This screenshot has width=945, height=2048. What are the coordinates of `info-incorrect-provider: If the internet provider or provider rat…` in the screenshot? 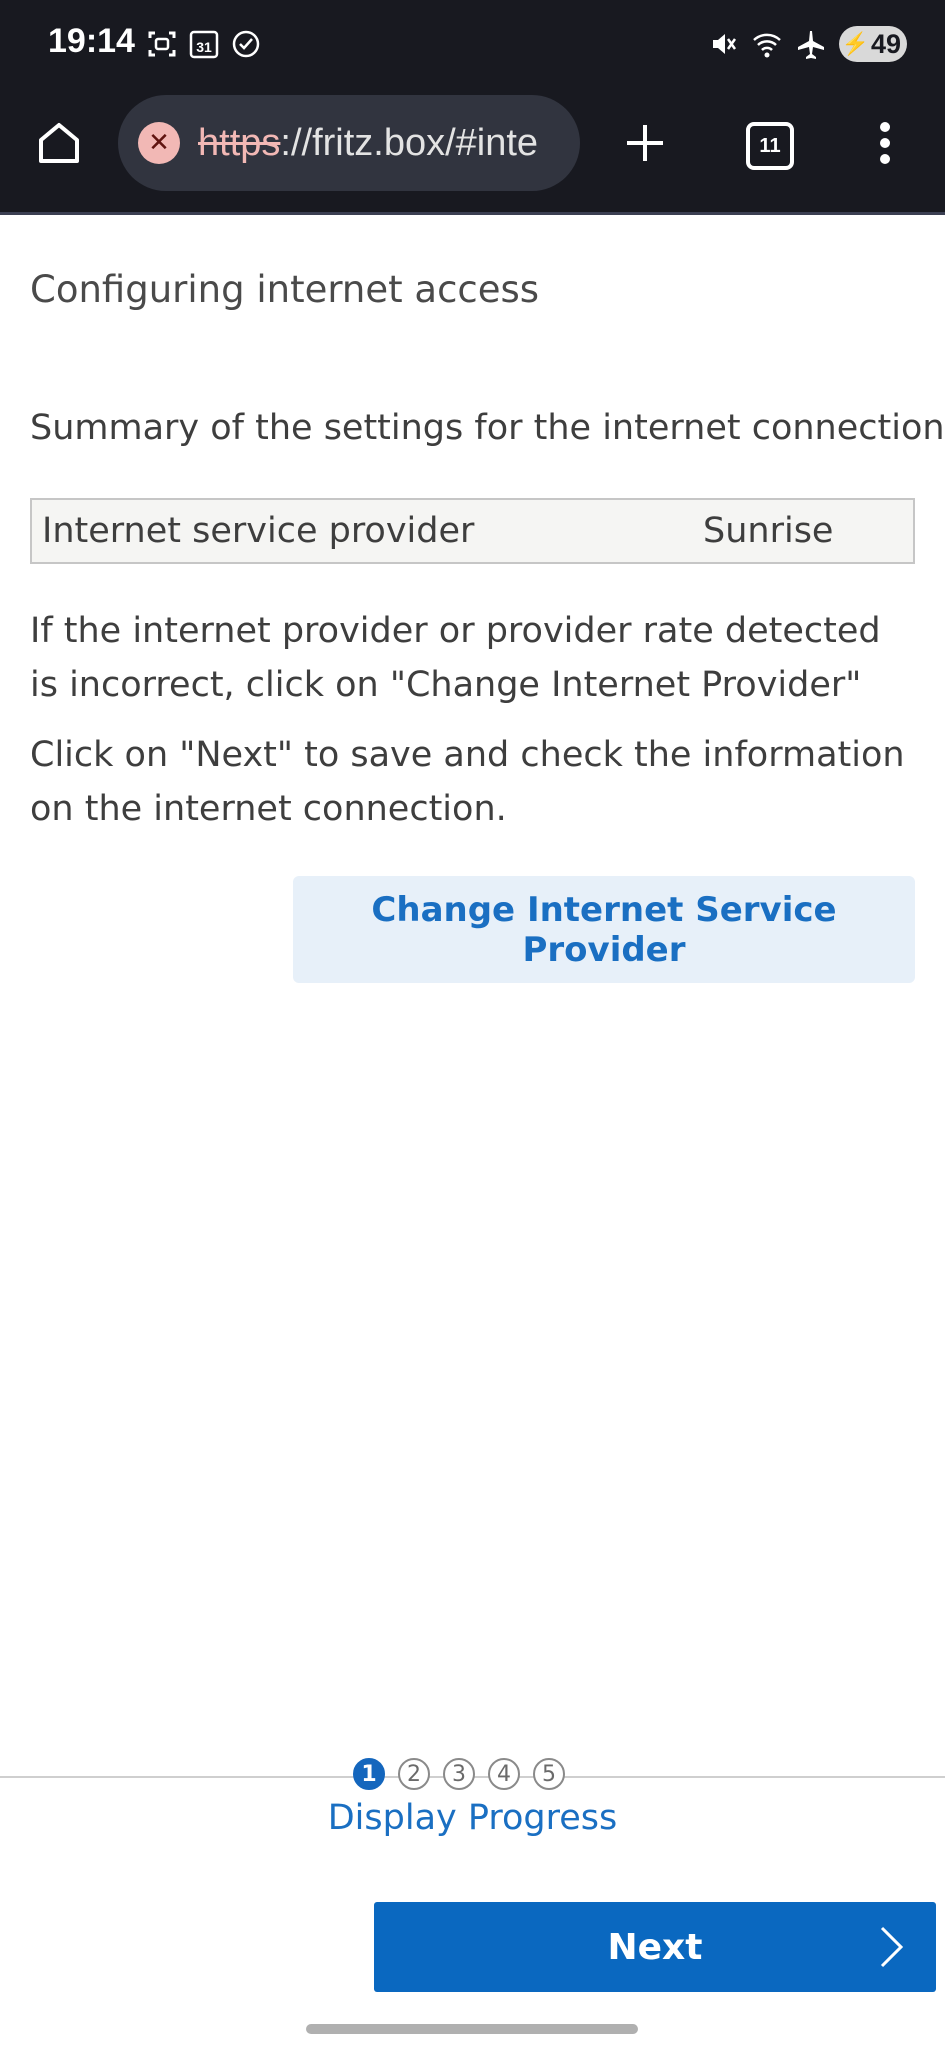 It's located at (455, 658).